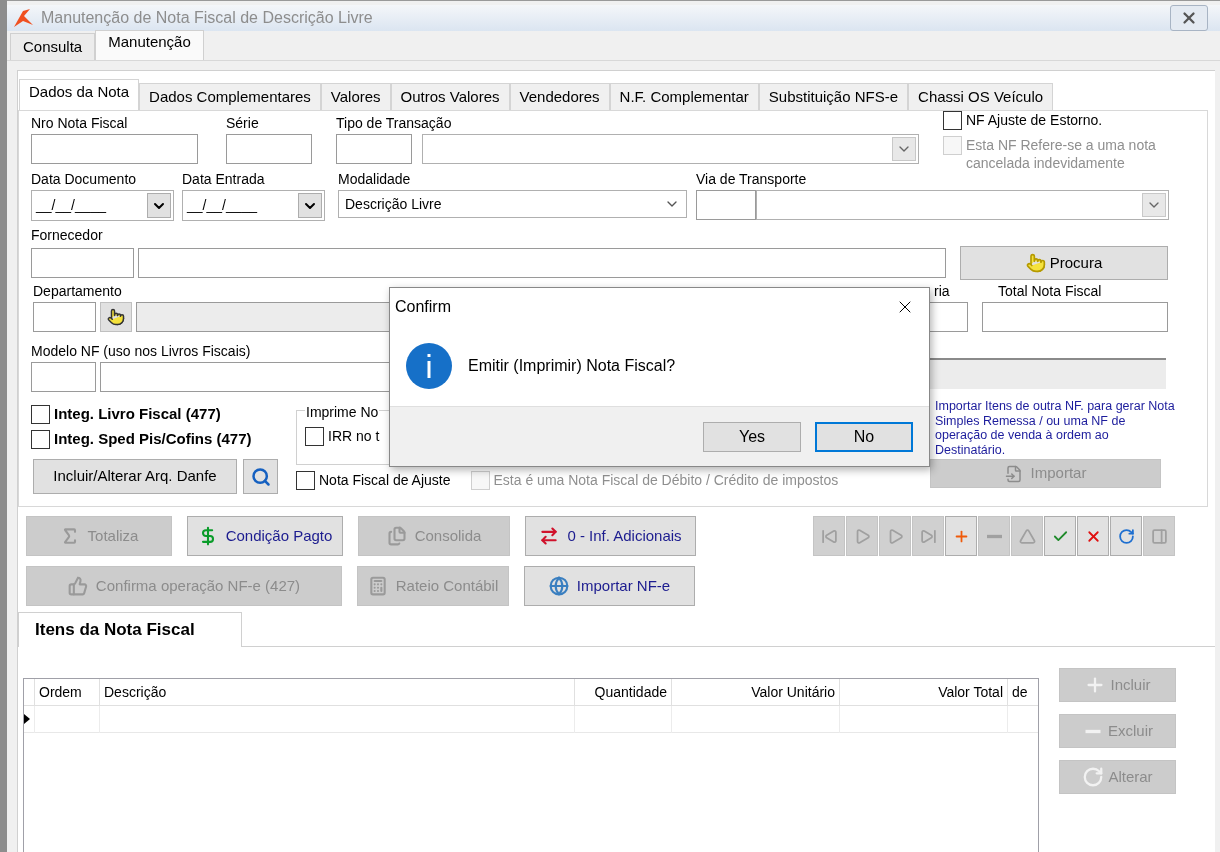  I want to click on dialog-message: Emitir (Imprimir) Nota Fiscal?, so click(572, 366).